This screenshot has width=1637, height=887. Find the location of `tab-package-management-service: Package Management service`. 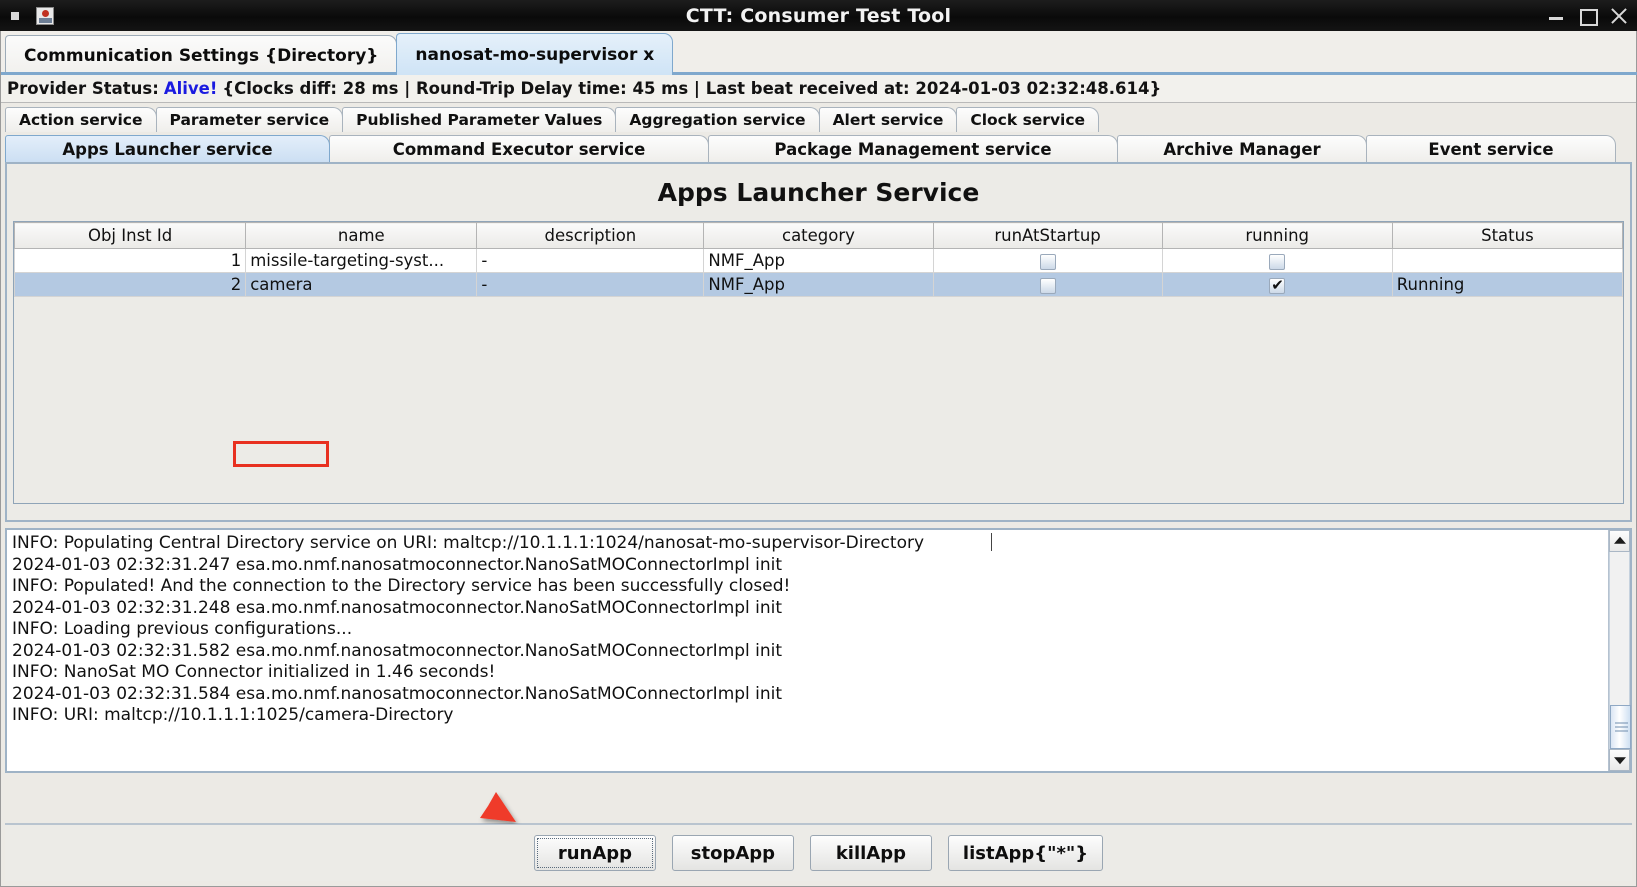

tab-package-management-service: Package Management service is located at coordinates (913, 148).